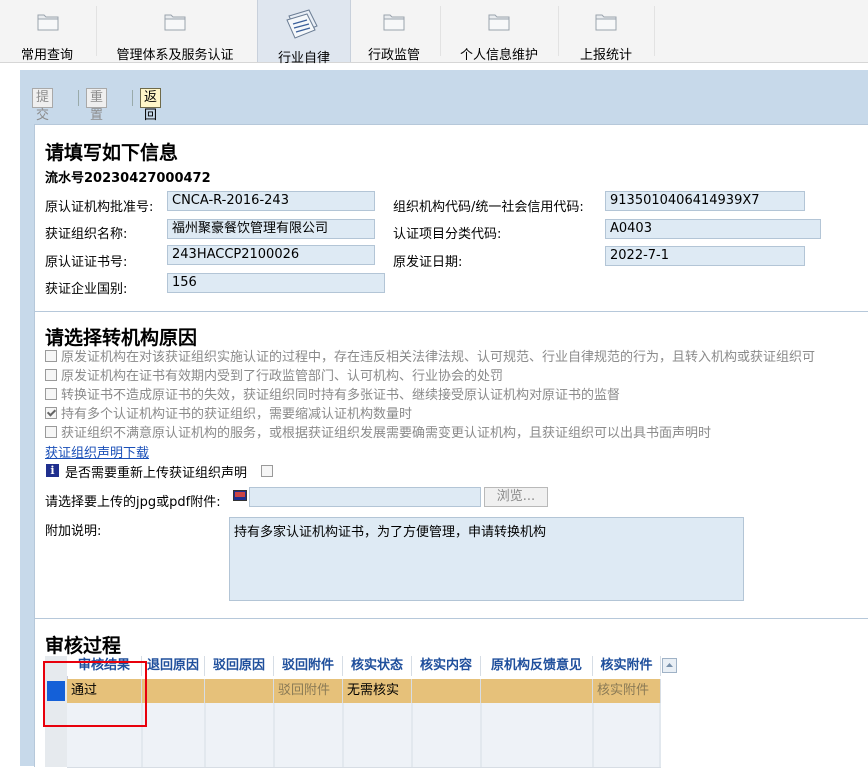  Describe the element at coordinates (173, 691) in the screenshot. I see `return-reason-cell` at that location.